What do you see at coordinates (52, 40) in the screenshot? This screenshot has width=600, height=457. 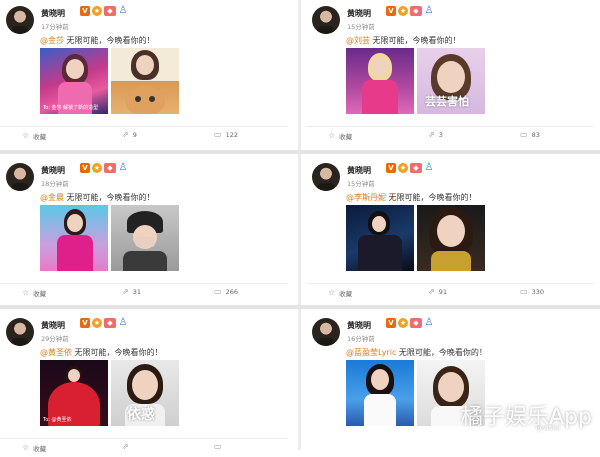 I see `mention-link: @金莎` at bounding box center [52, 40].